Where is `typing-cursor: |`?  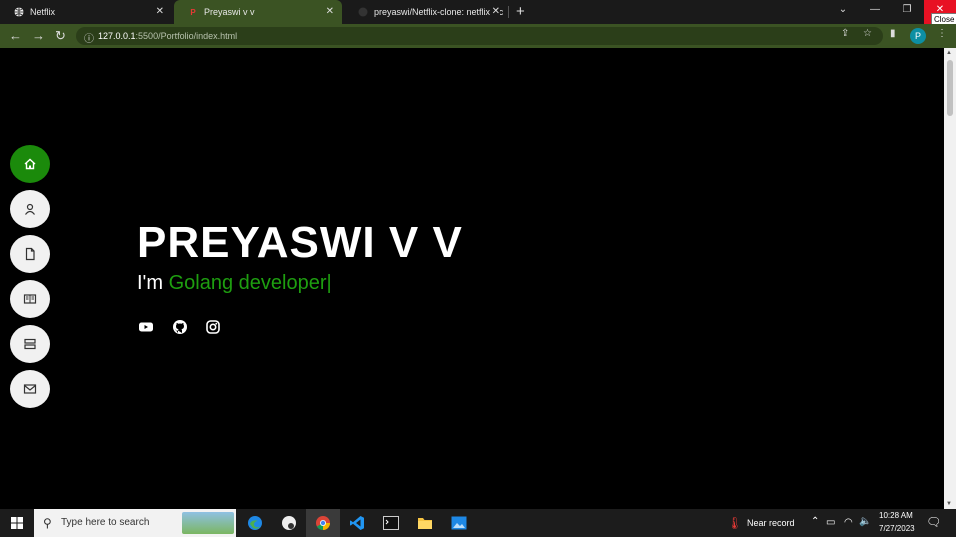 typing-cursor: | is located at coordinates (329, 283).